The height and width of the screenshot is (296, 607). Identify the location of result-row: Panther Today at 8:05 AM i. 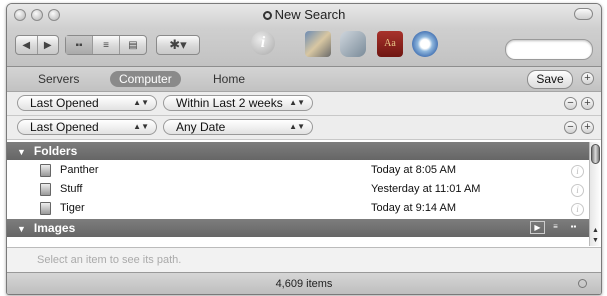
(298, 170).